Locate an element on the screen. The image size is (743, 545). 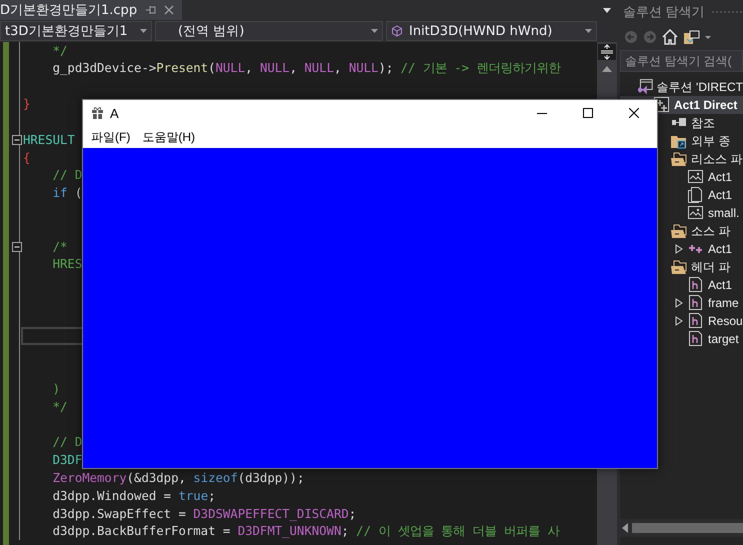
tree-item: 리소스 파 is located at coordinates (681, 159).